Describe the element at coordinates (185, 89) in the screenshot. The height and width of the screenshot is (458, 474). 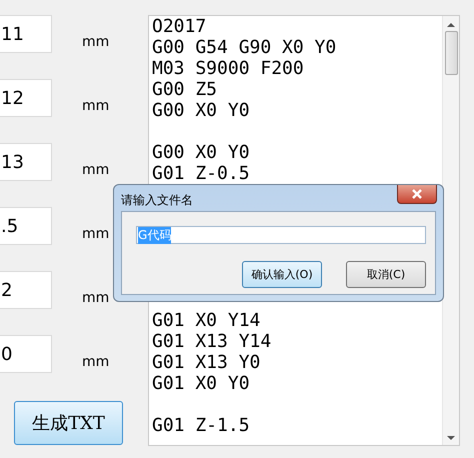
I see `code-line: G00 Z5` at that location.